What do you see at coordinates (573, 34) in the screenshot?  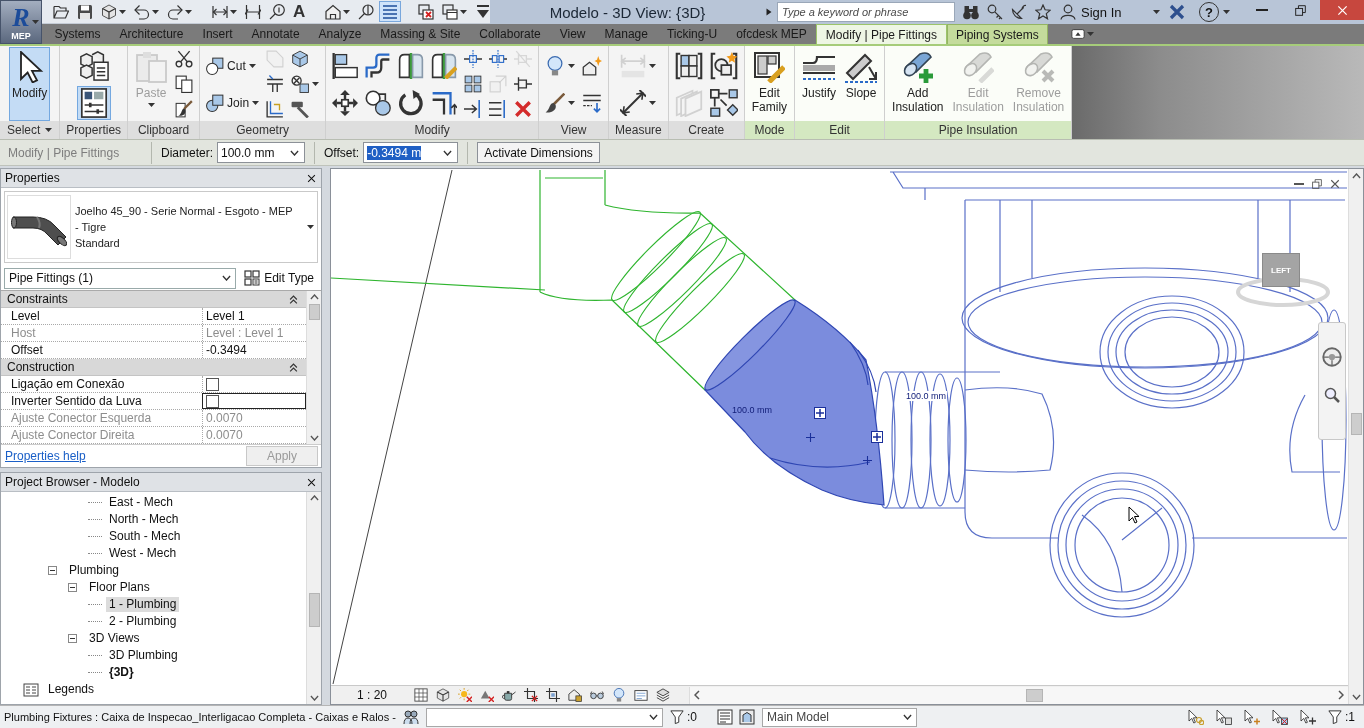 I see `ribbon-tab: View` at bounding box center [573, 34].